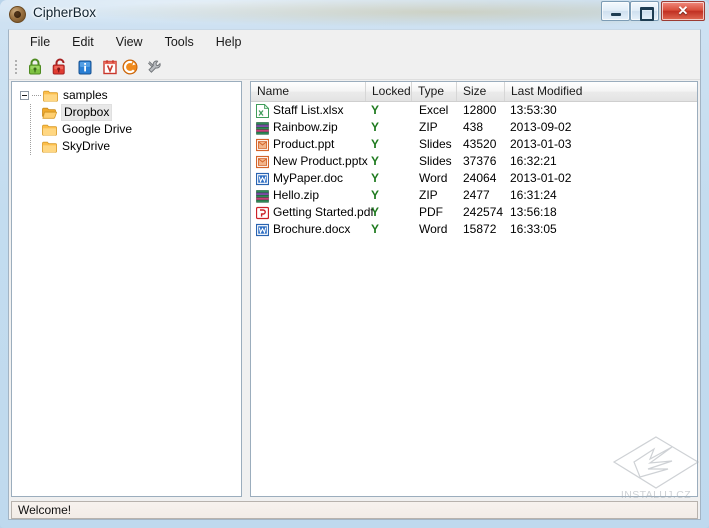 The image size is (709, 528). What do you see at coordinates (431, 212) in the screenshot?
I see `file-type: PDF` at bounding box center [431, 212].